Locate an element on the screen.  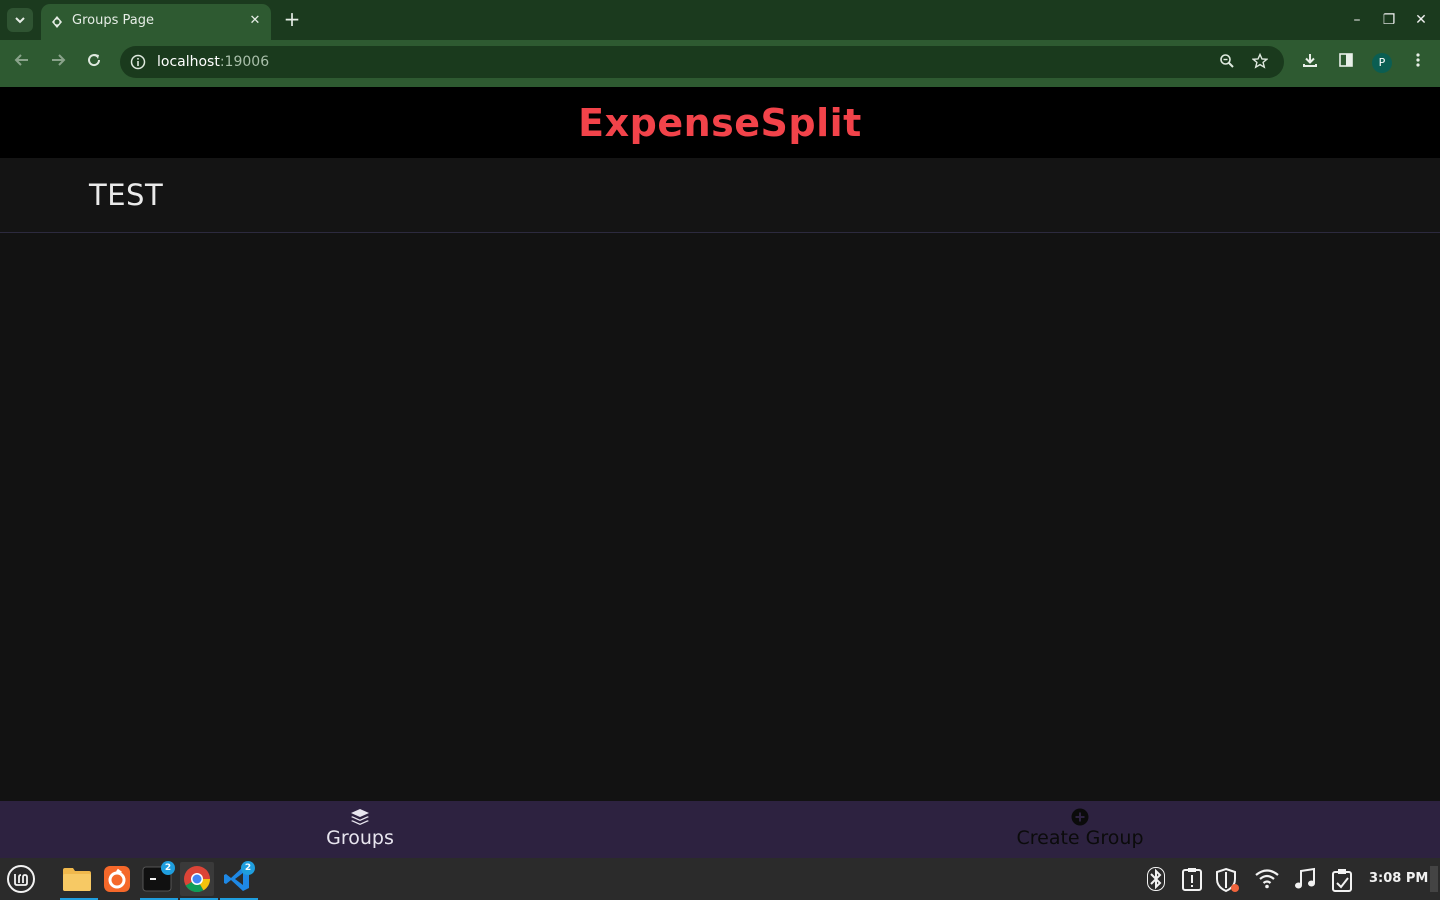
update-manager-icon is located at coordinates (1343, 880).